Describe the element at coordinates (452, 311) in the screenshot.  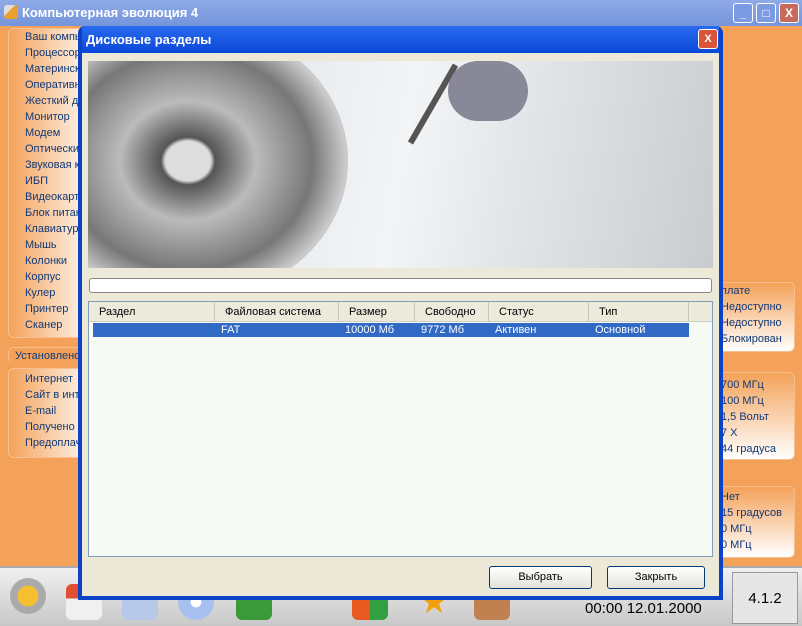
I see `column-header: Свободно` at that location.